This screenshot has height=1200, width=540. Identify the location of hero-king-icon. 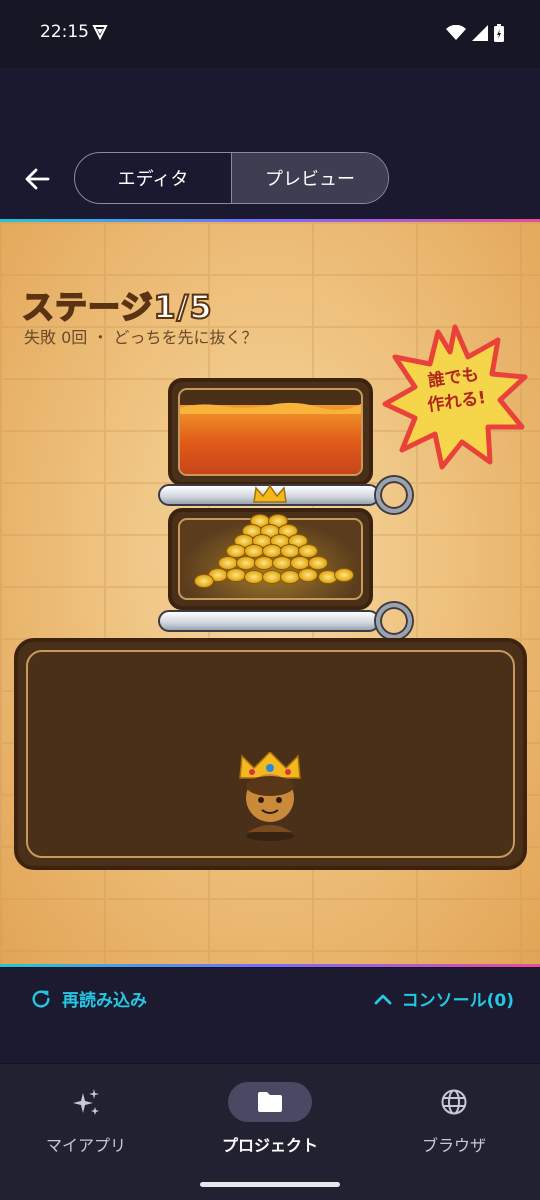
(270, 796).